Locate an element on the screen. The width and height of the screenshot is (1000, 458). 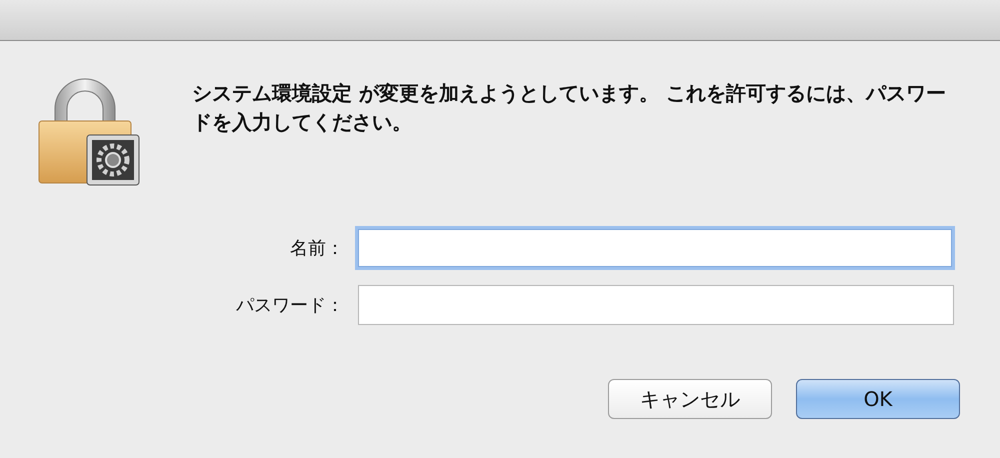
prompt-message: システム環境設定 が変更を加えようとしています。 これを許可するには、パスワードを入力してください。 is located at coordinates (569, 108).